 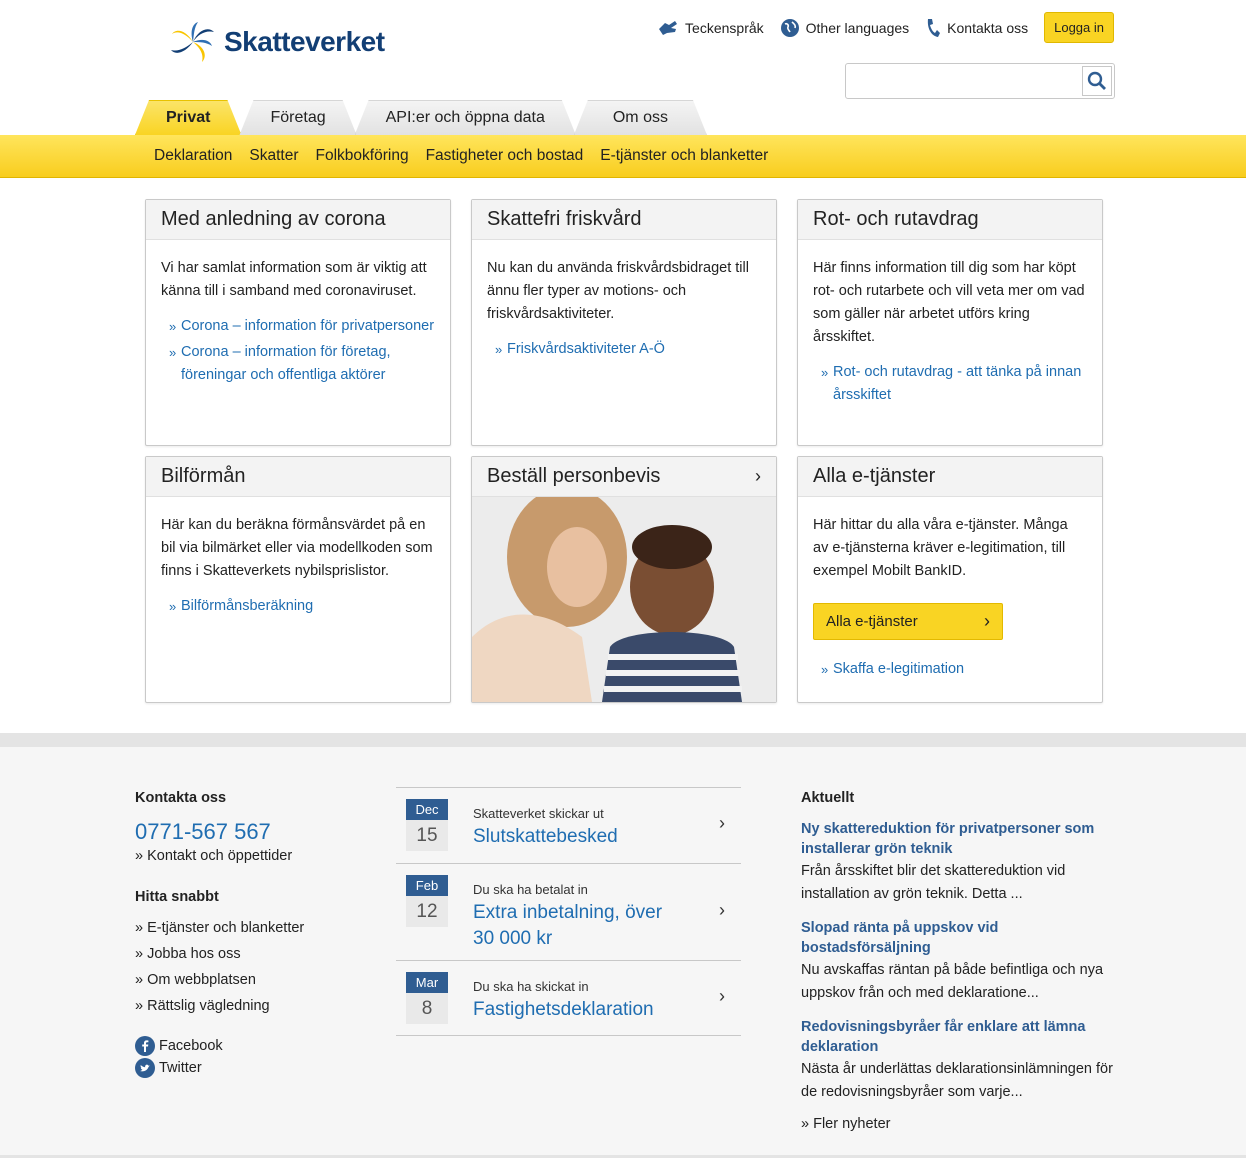 I want to click on event-pretext: Du ska ha betalat in, so click(x=530, y=889).